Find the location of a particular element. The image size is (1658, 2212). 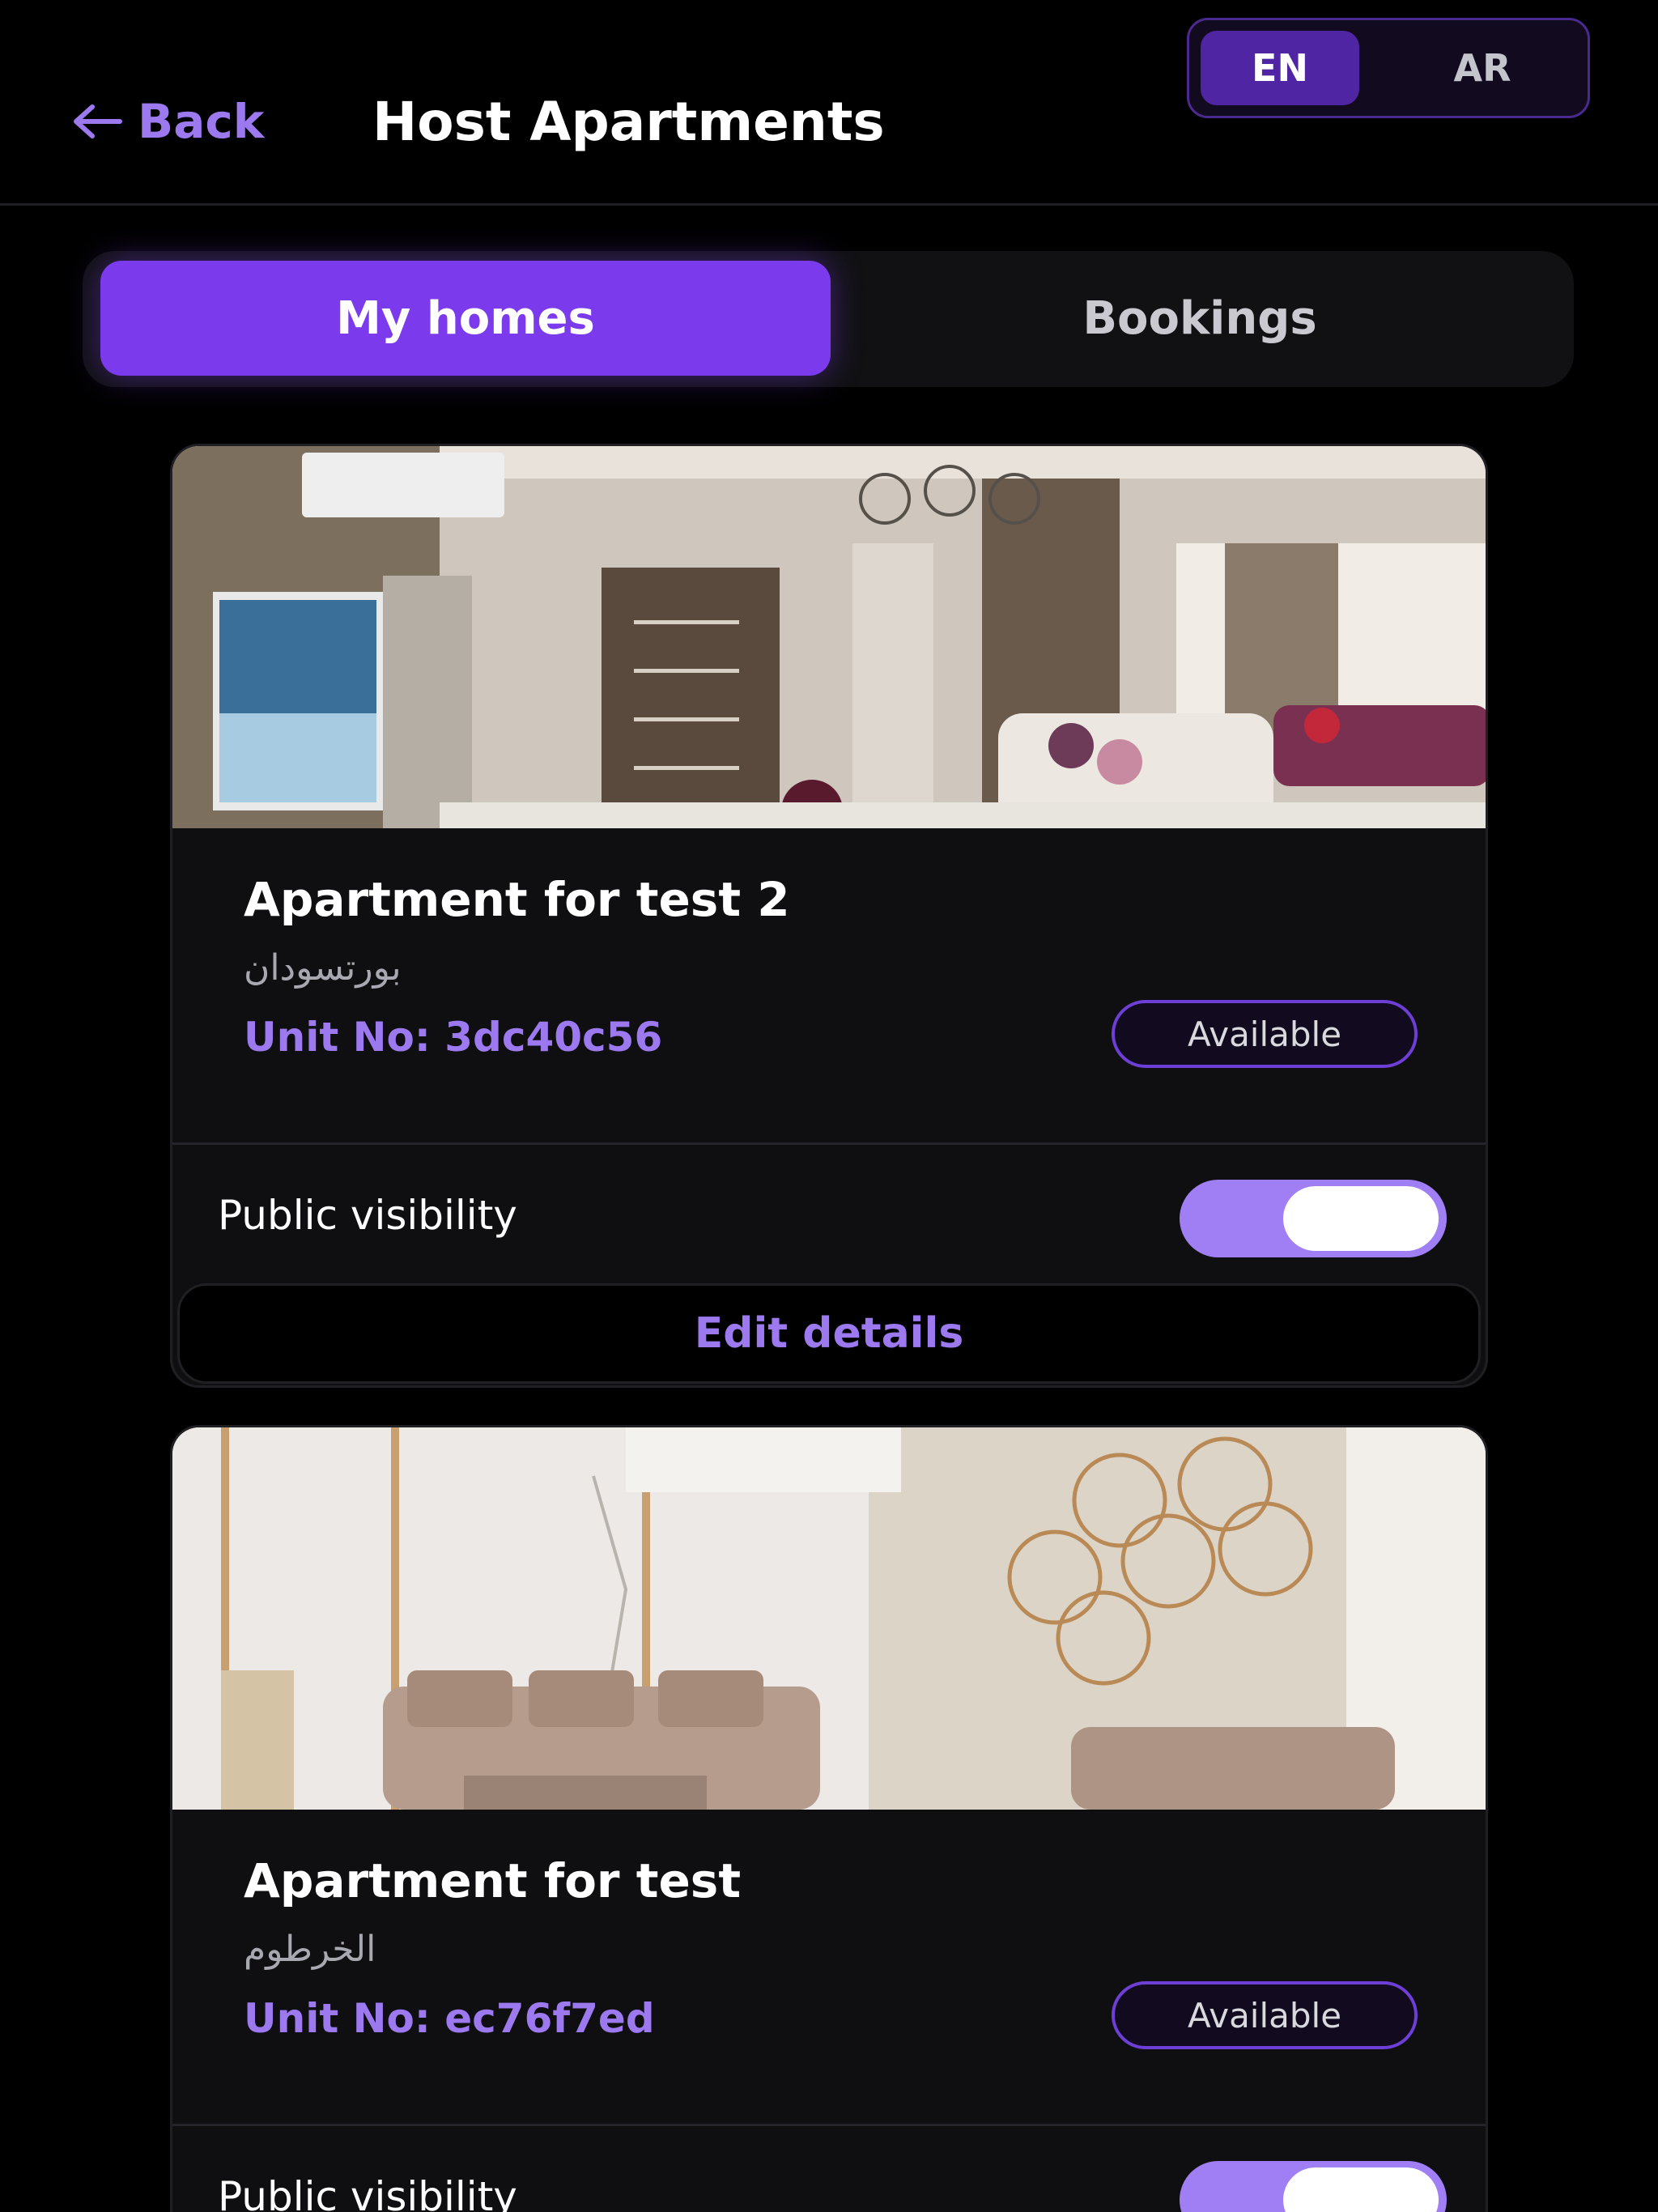

listing-unit-number: Unit No: ec76f7ed is located at coordinates (449, 2018).